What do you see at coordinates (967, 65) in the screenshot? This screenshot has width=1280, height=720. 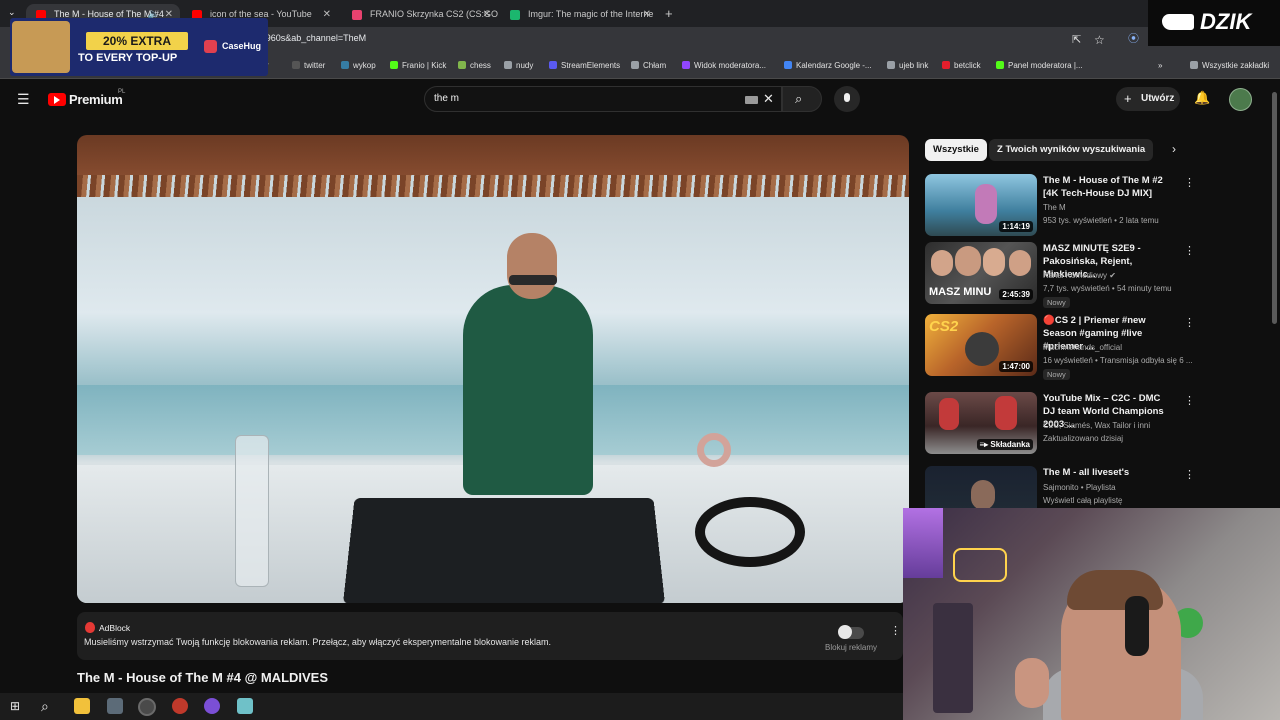 I see `bookmark-label: betclick` at bounding box center [967, 65].